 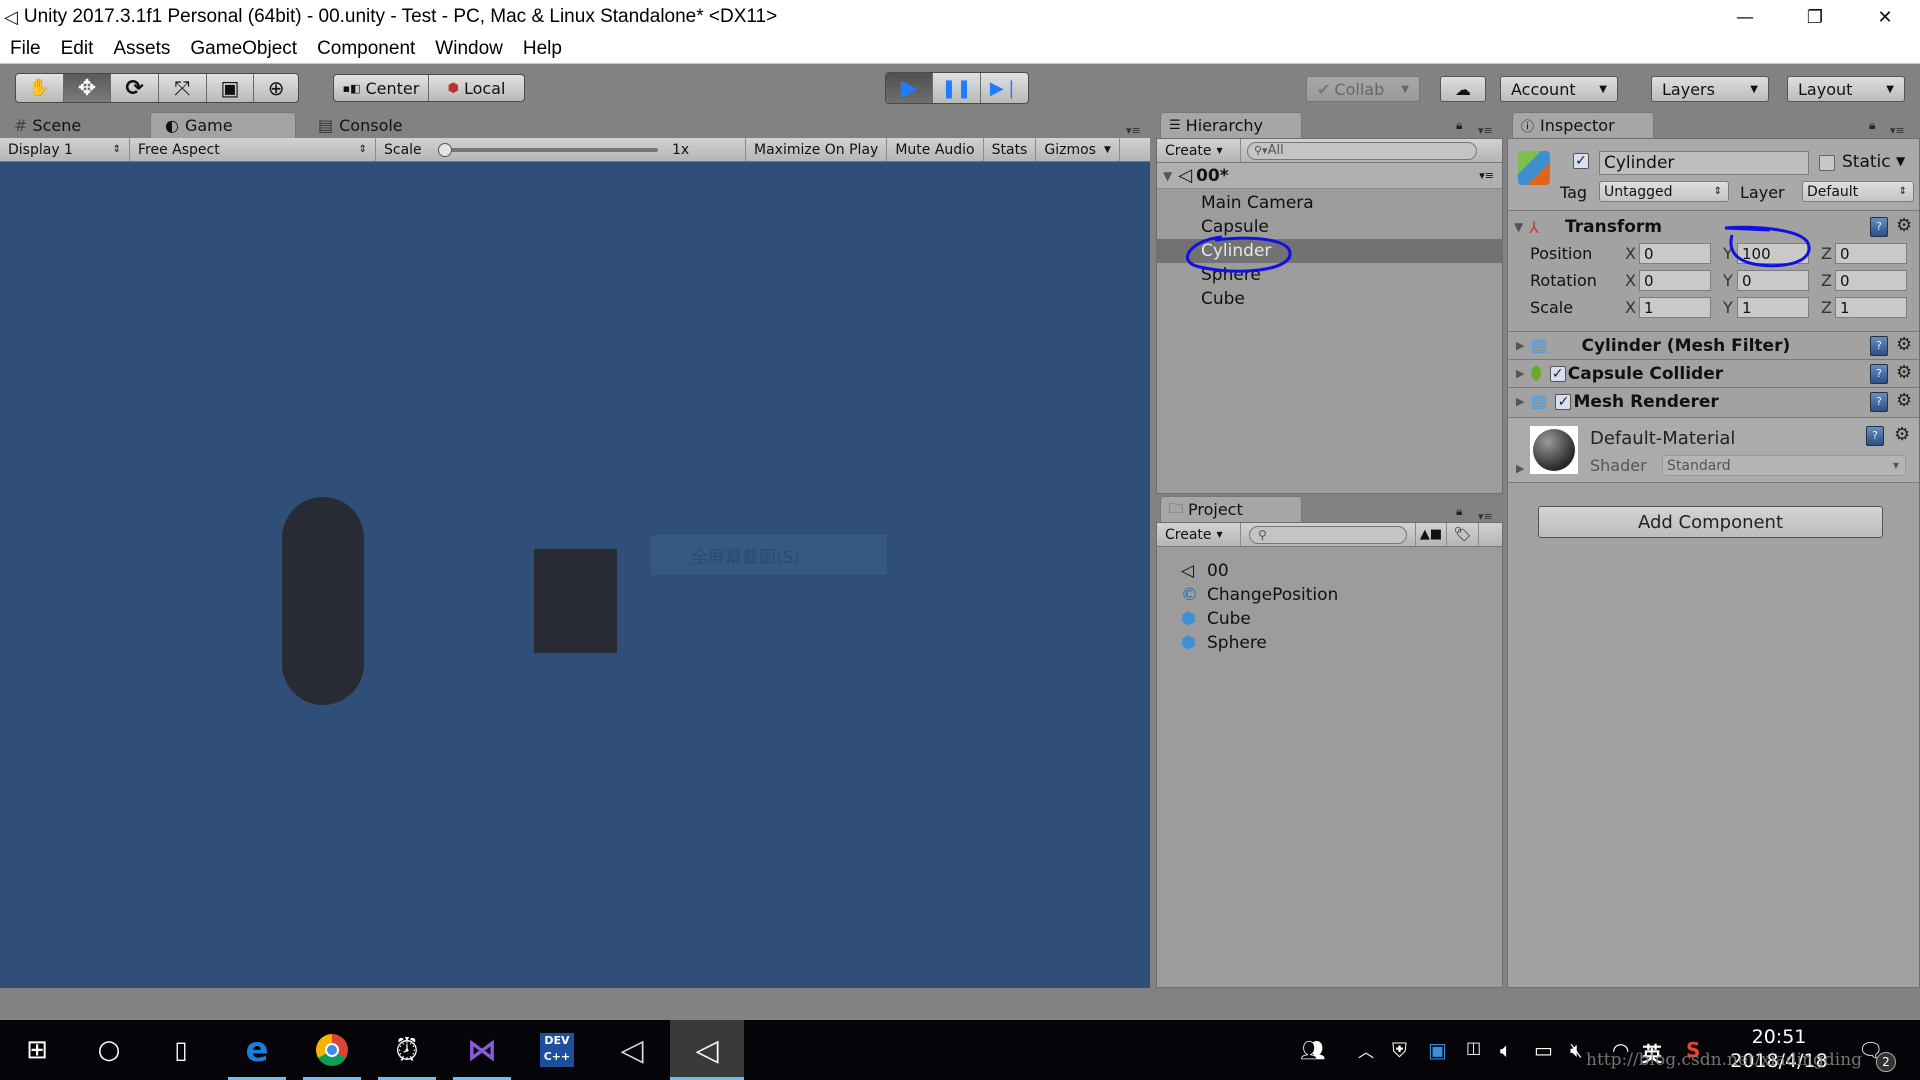 What do you see at coordinates (548, 150) in the screenshot?
I see `scale-slider-track` at bounding box center [548, 150].